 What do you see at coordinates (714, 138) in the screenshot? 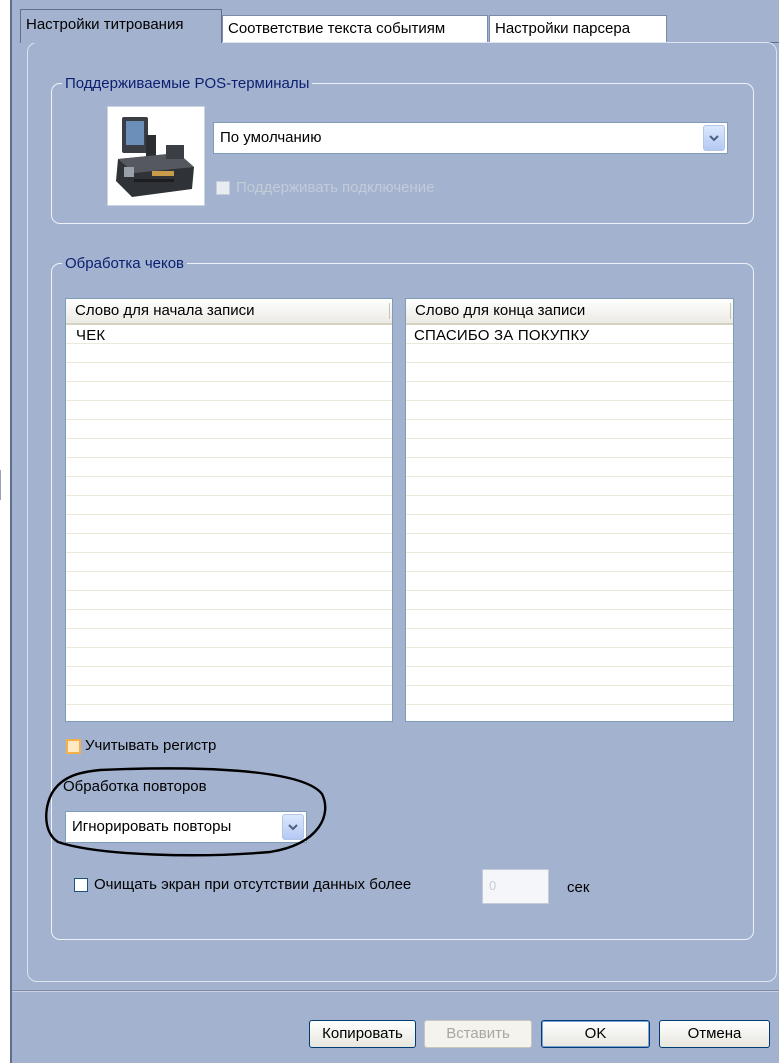
I see `chevron-down-icon` at bounding box center [714, 138].